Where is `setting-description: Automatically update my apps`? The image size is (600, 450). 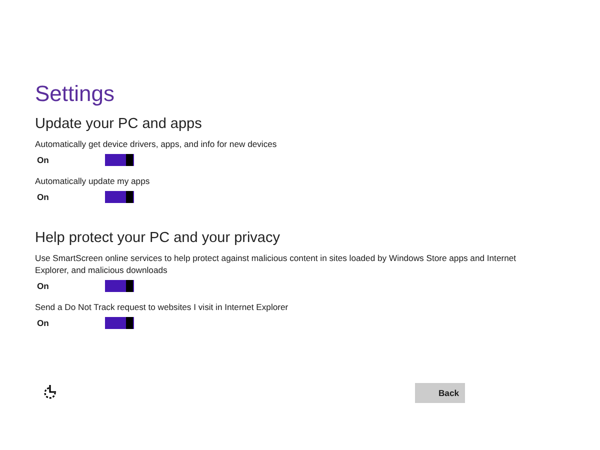
setting-description: Automatically update my apps is located at coordinates (93, 181).